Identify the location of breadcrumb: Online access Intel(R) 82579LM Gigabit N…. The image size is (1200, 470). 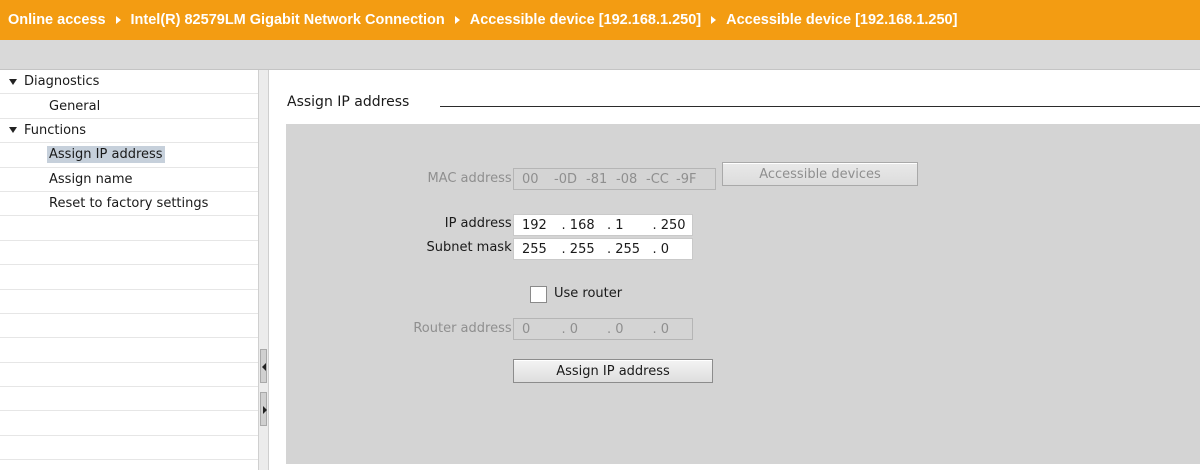
(600, 20).